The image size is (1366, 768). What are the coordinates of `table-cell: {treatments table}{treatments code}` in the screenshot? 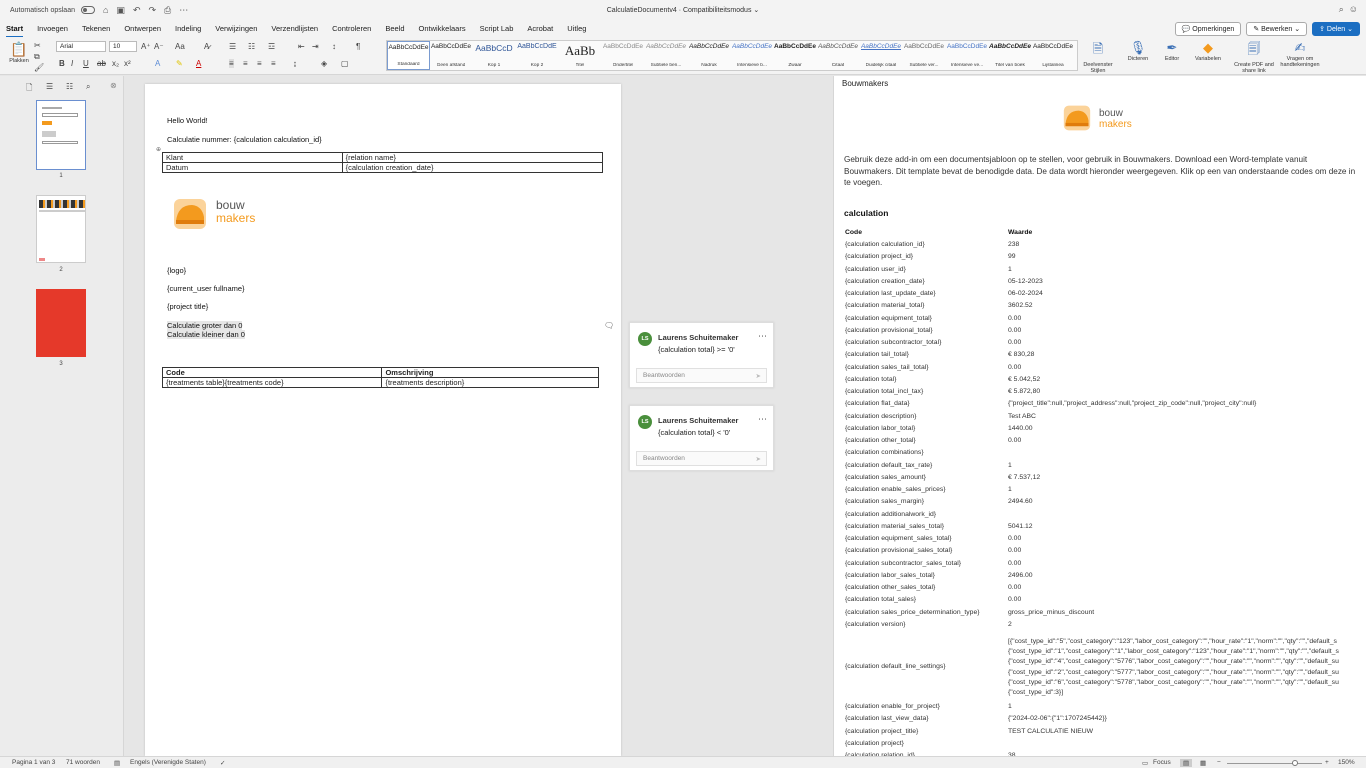 It's located at (272, 382).